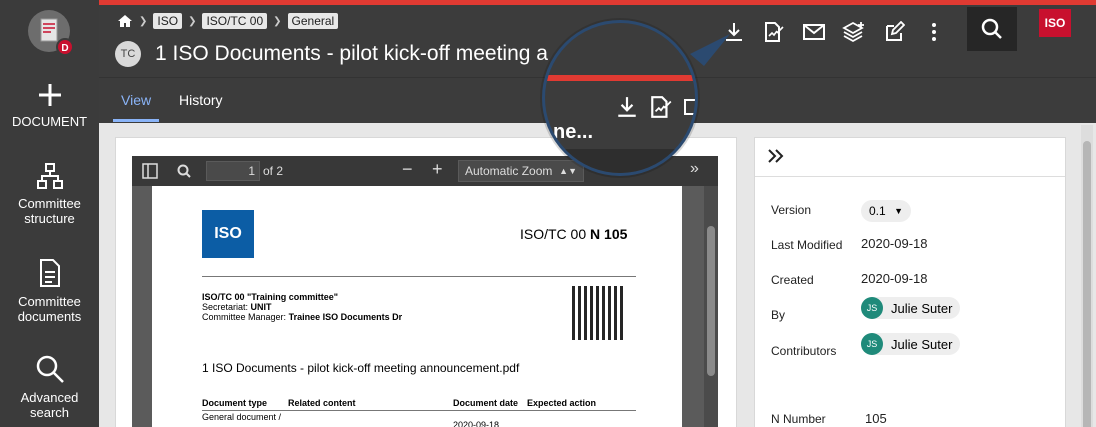 The width and height of the screenshot is (1096, 427). I want to click on zoom-in-icon: +, so click(437, 169).